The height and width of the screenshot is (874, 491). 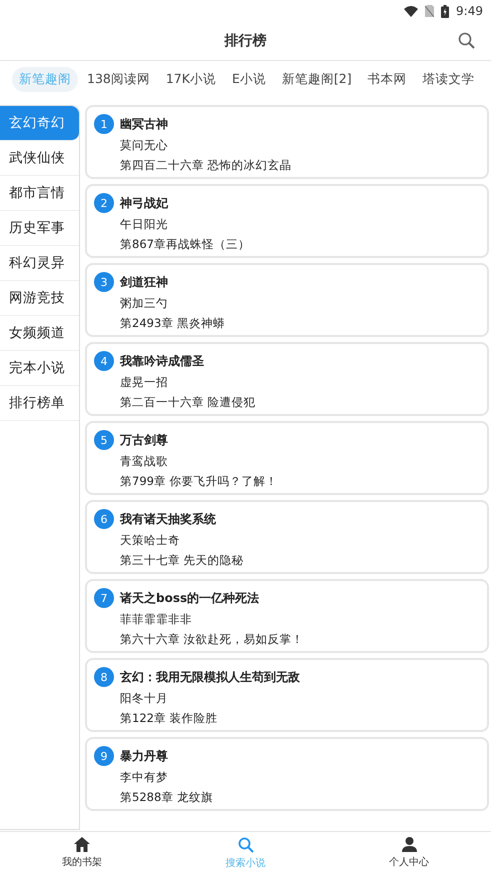 I want to click on latest-chapter: 第六十六章 汝欲赴死，易如反掌！, so click(x=212, y=639).